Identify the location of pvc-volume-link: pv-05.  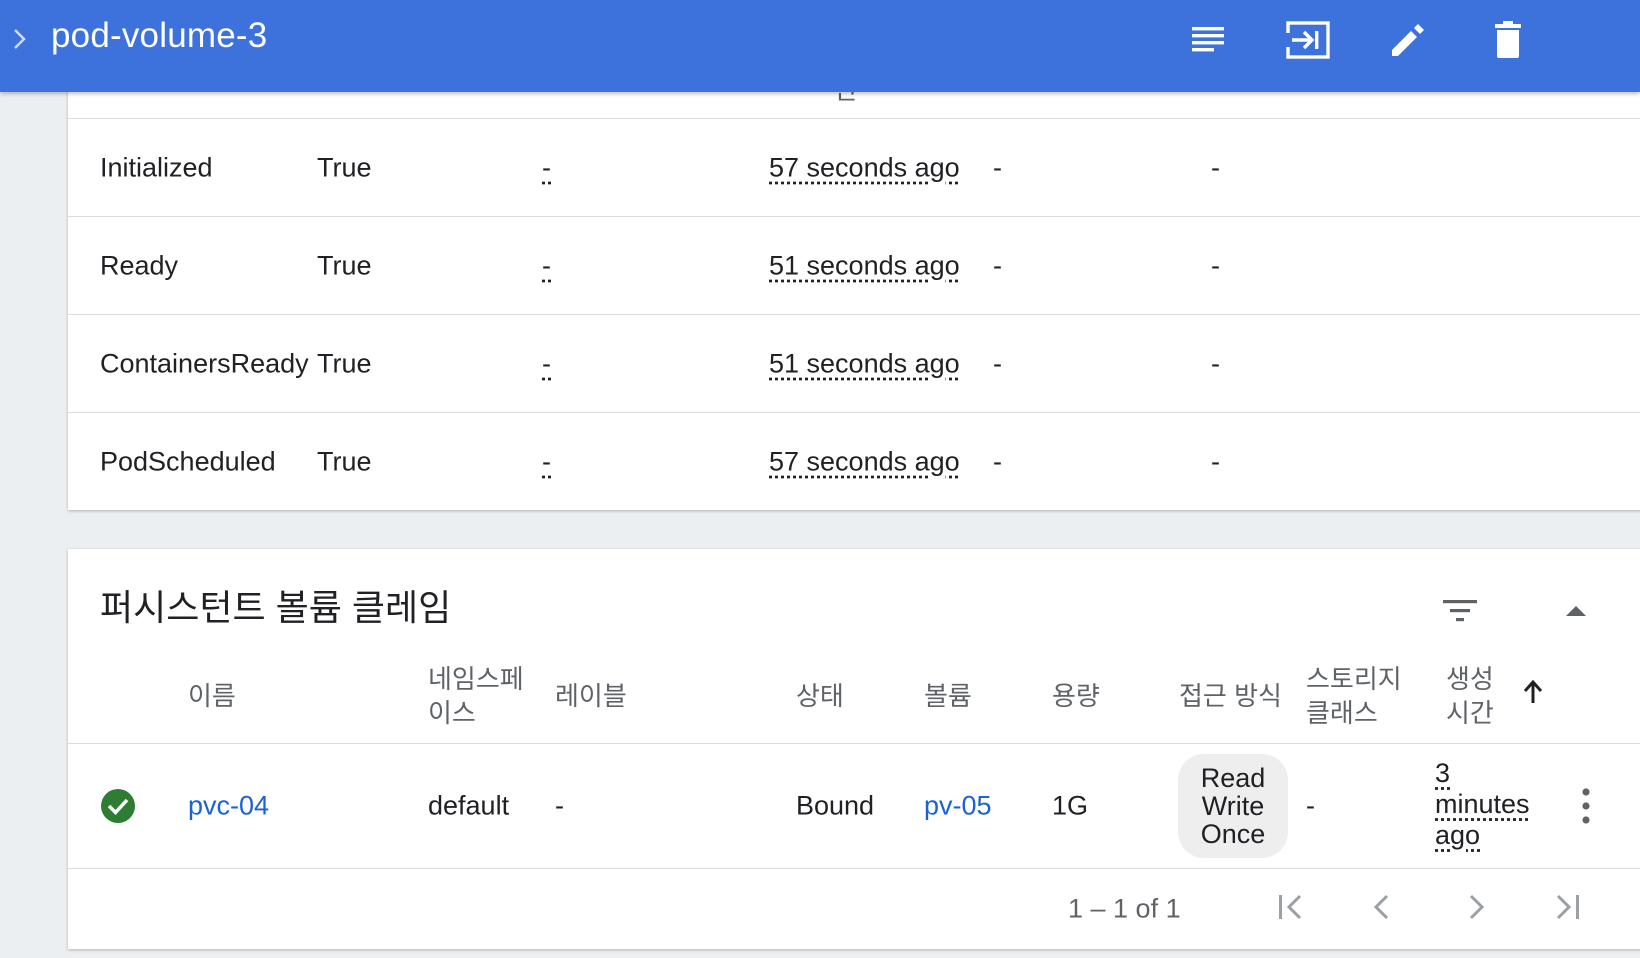
(958, 806).